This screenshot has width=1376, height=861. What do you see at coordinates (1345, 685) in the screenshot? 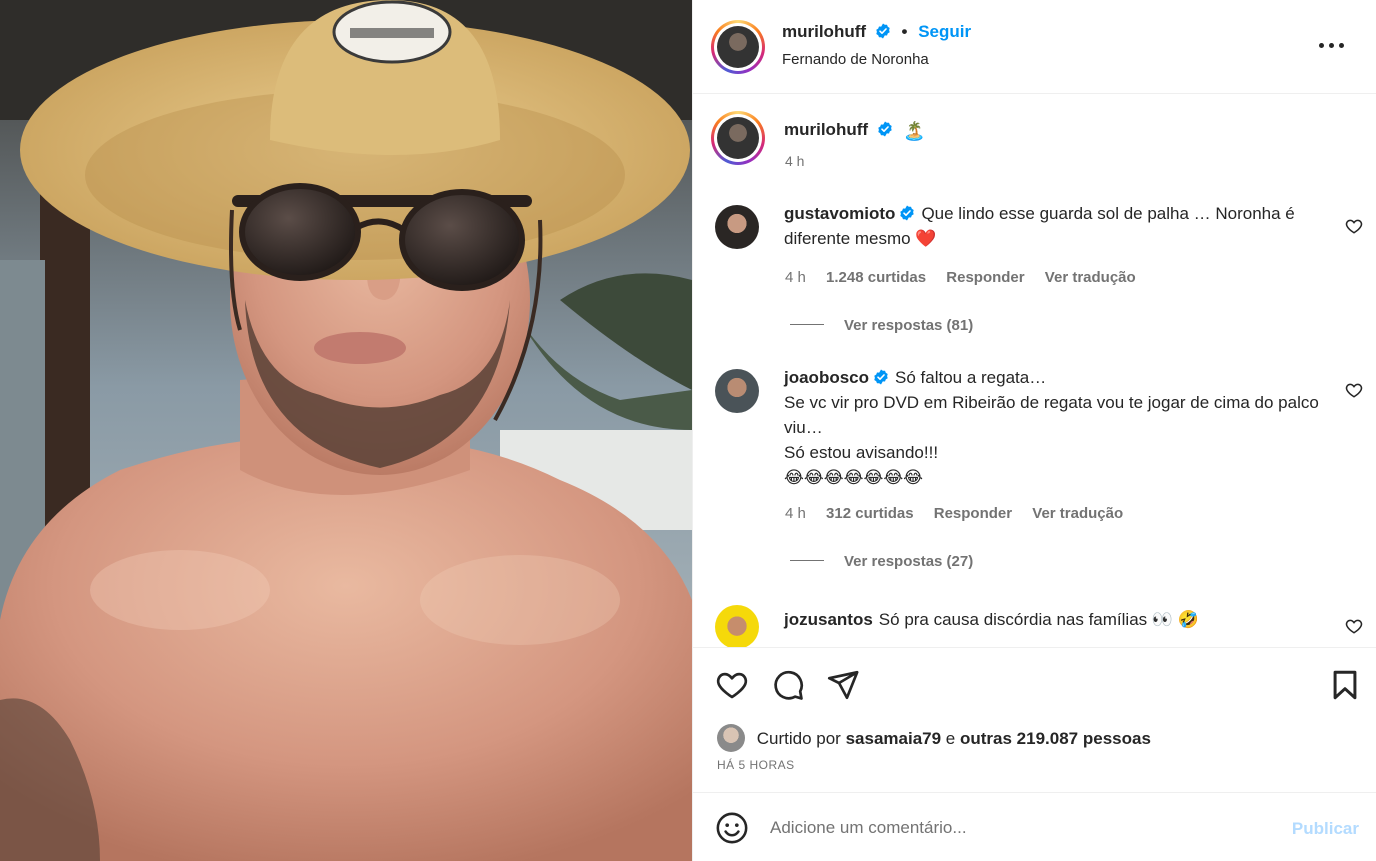
I see `bookmark-icon` at bounding box center [1345, 685].